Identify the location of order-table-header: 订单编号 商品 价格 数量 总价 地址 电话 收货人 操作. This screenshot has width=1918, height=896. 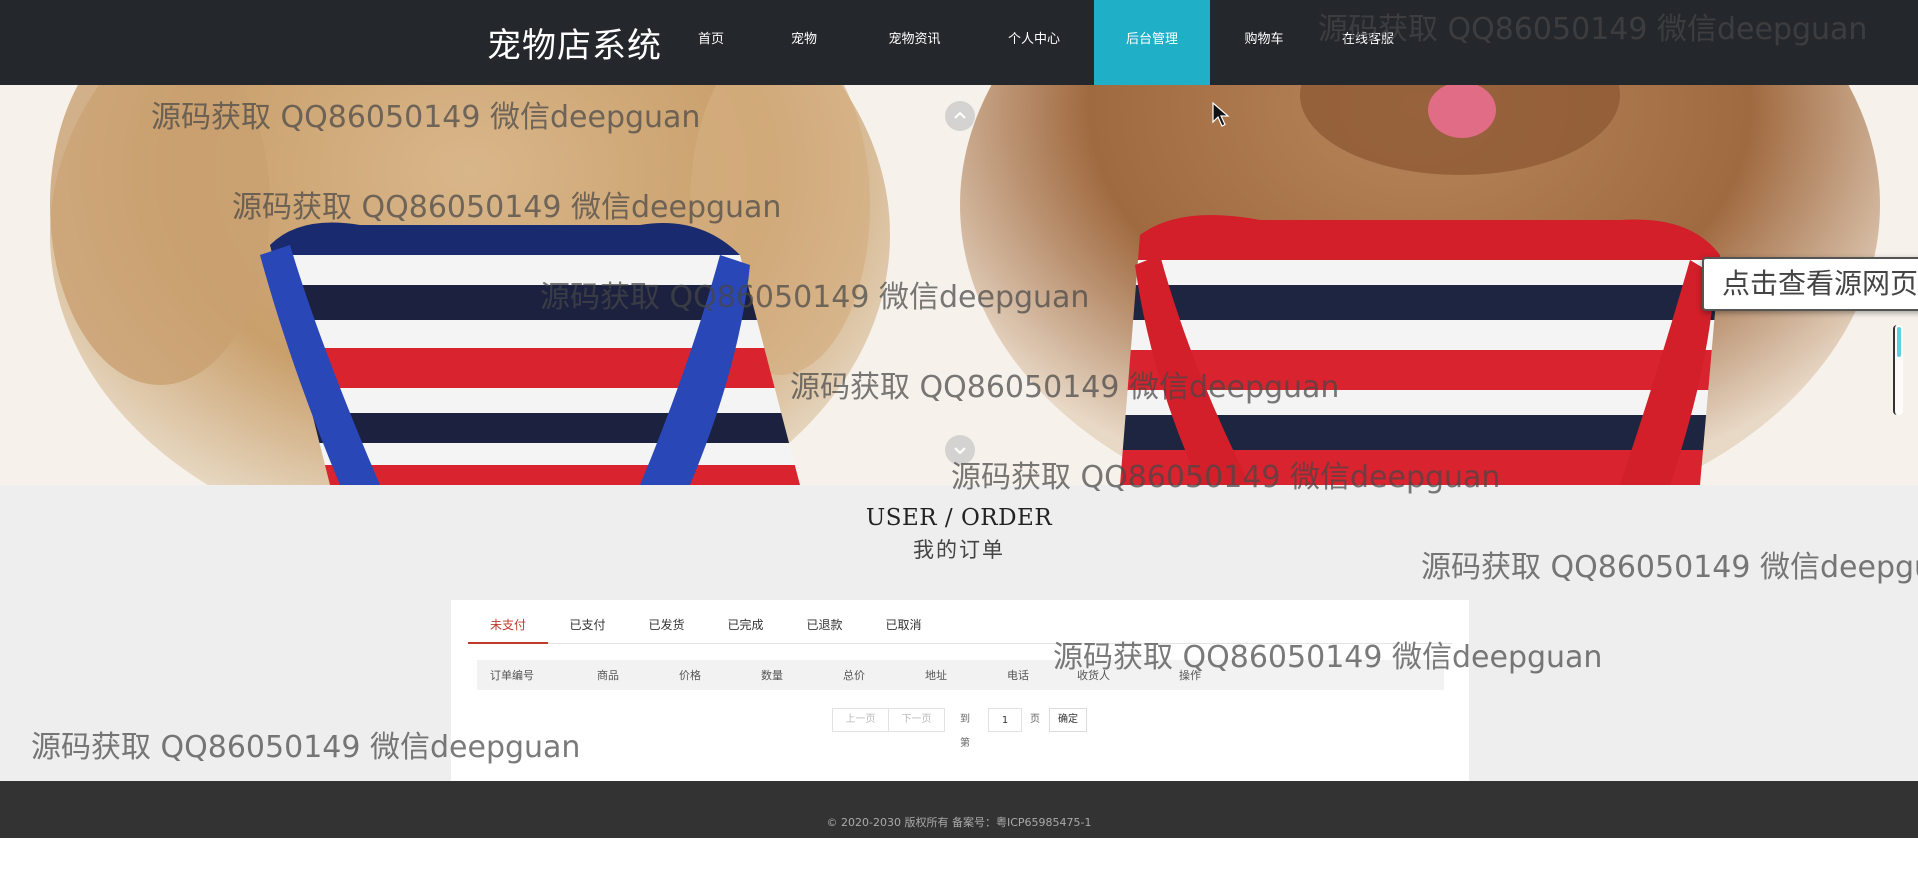
(960, 675).